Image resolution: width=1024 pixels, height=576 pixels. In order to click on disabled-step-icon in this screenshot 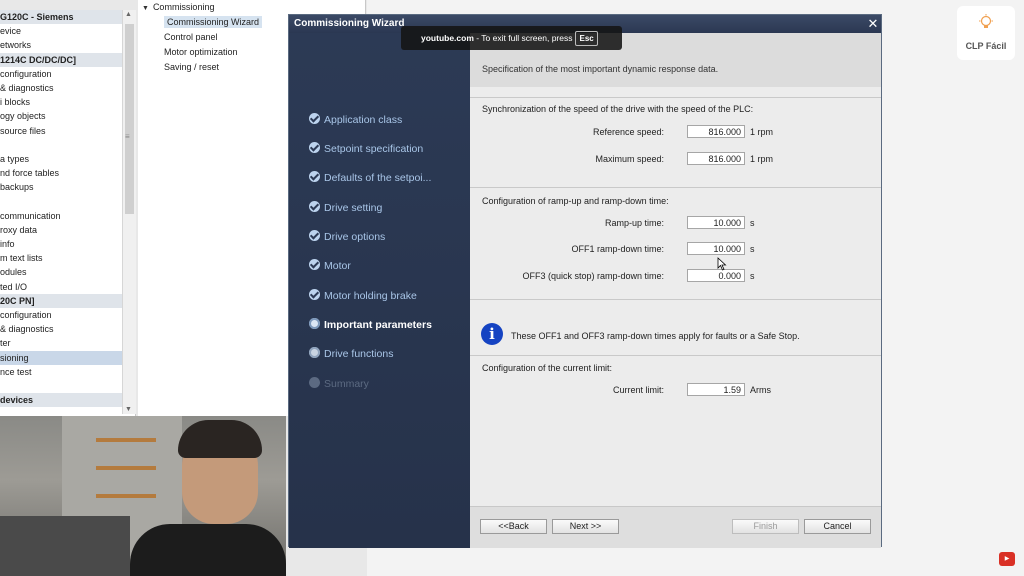, I will do `click(314, 382)`.